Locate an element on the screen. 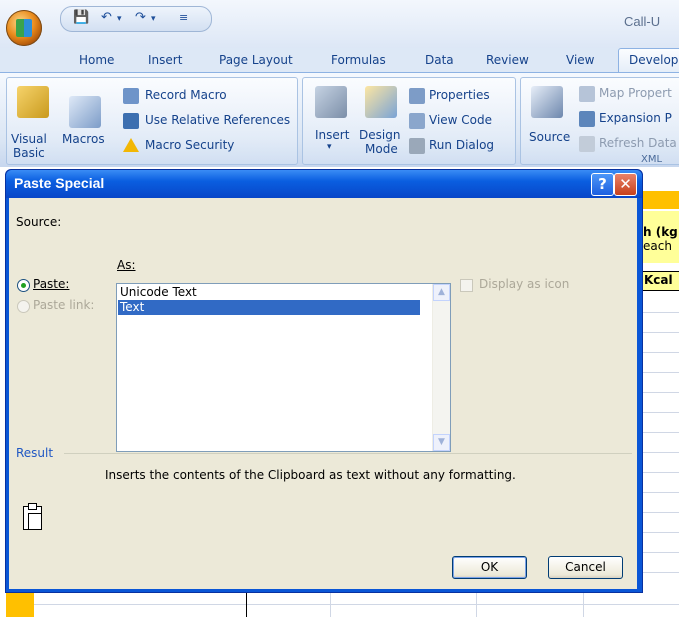 Image resolution: width=679 pixels, height=617 pixels. insert-controls-button: Insert is located at coordinates (332, 135).